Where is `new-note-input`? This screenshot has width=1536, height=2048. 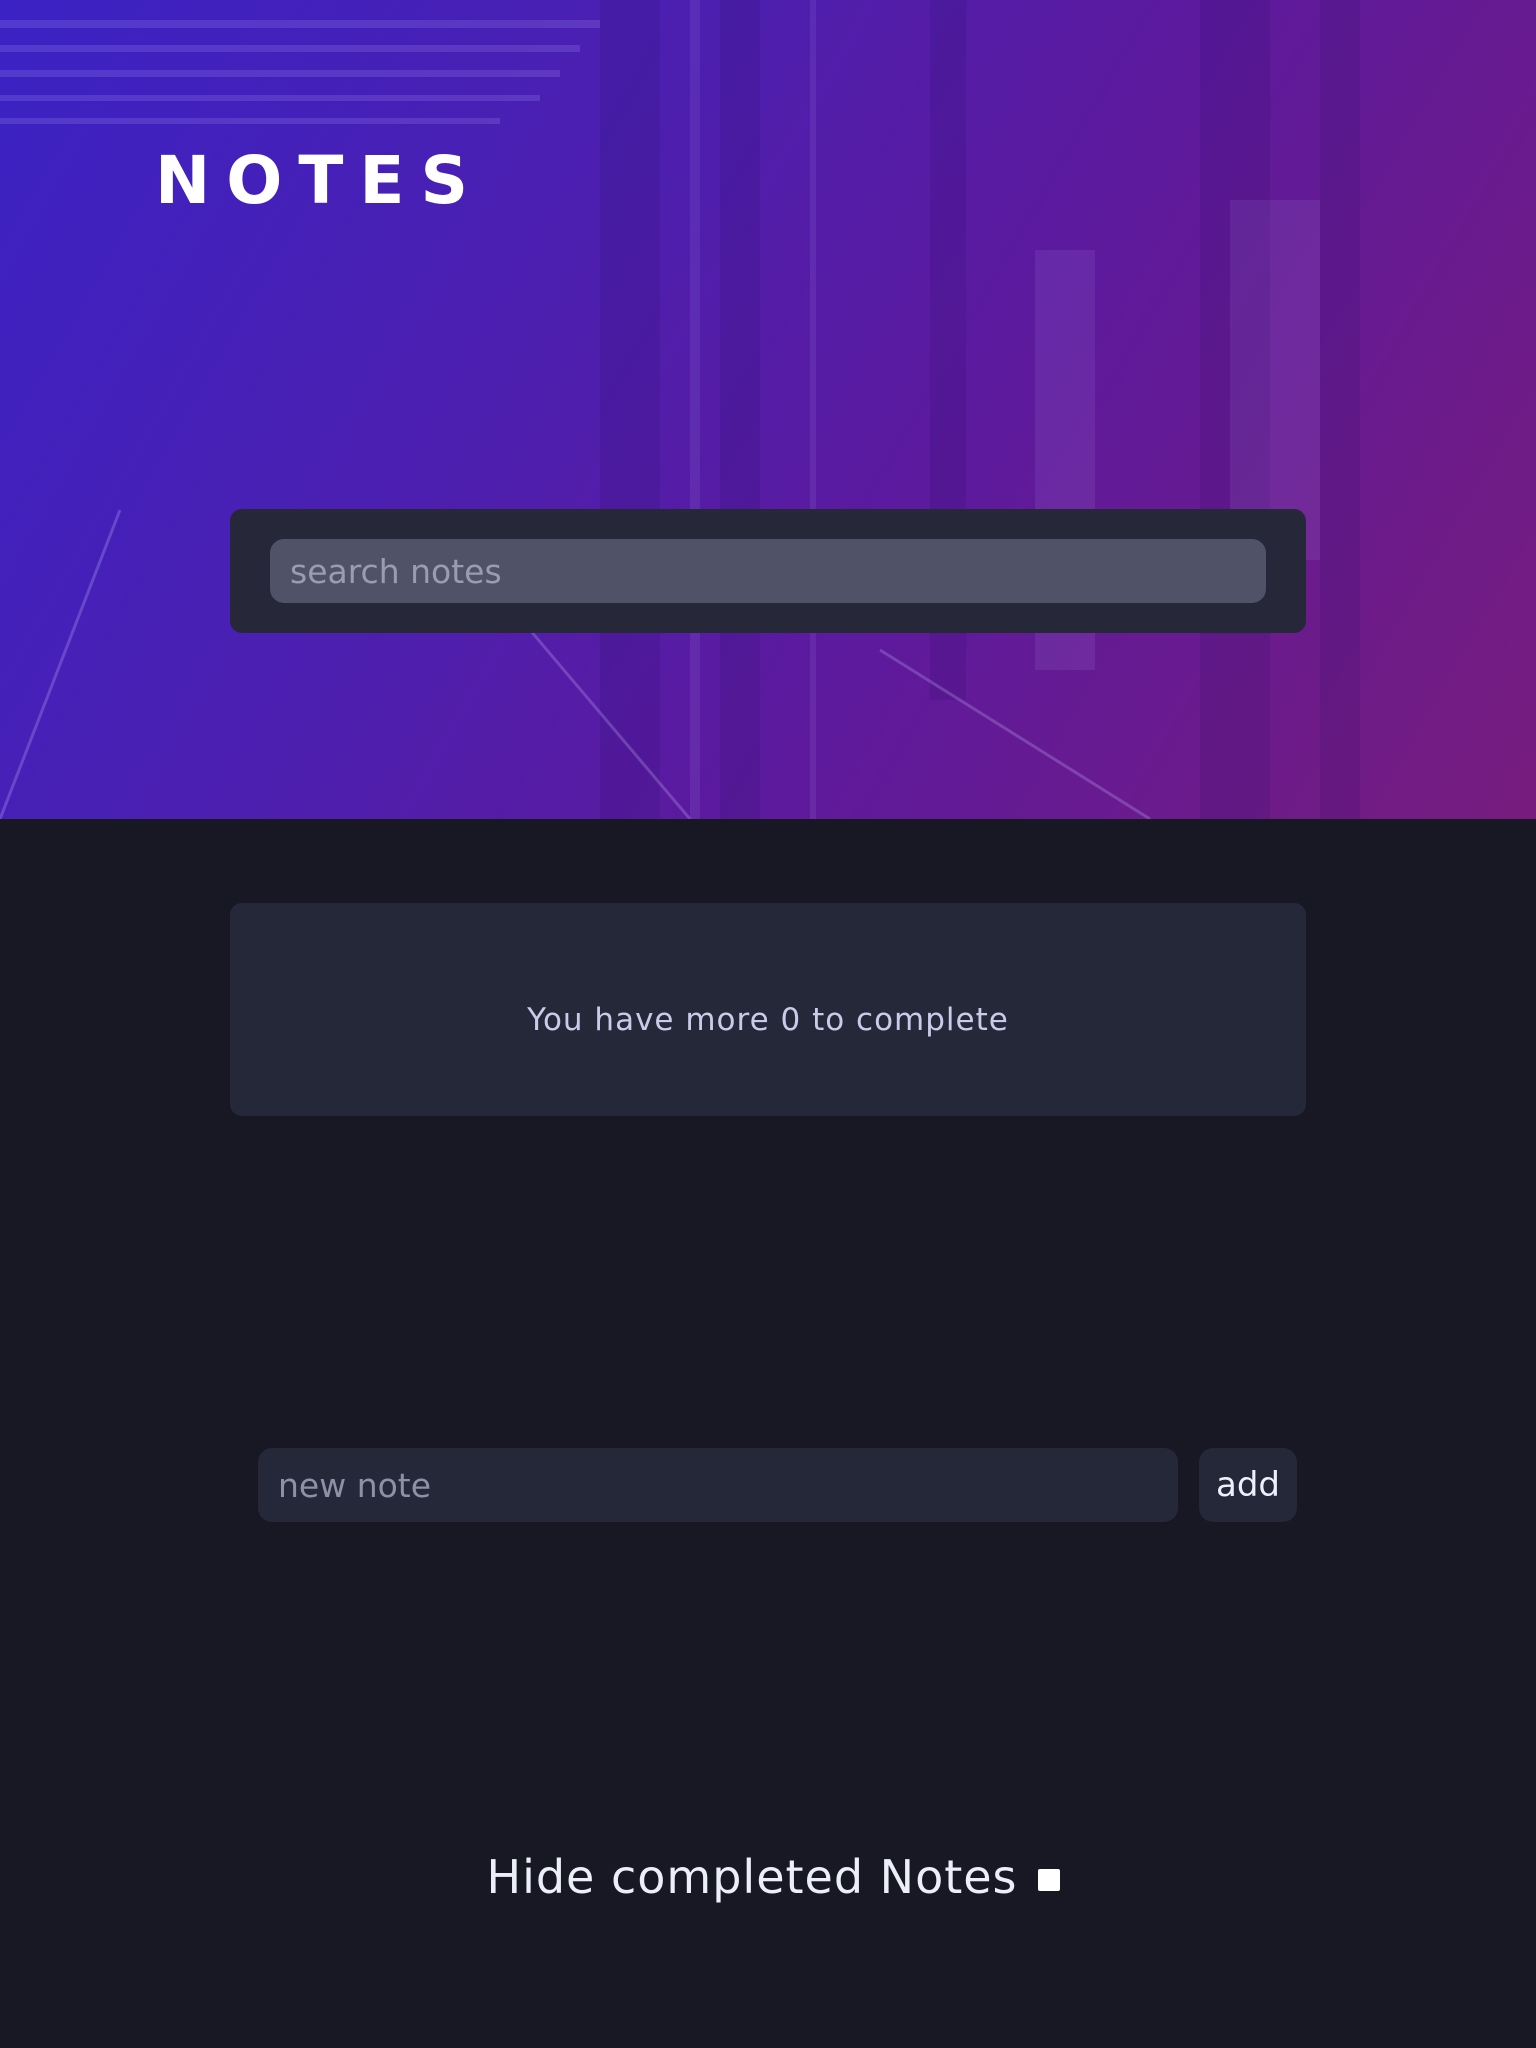 new-note-input is located at coordinates (718, 1485).